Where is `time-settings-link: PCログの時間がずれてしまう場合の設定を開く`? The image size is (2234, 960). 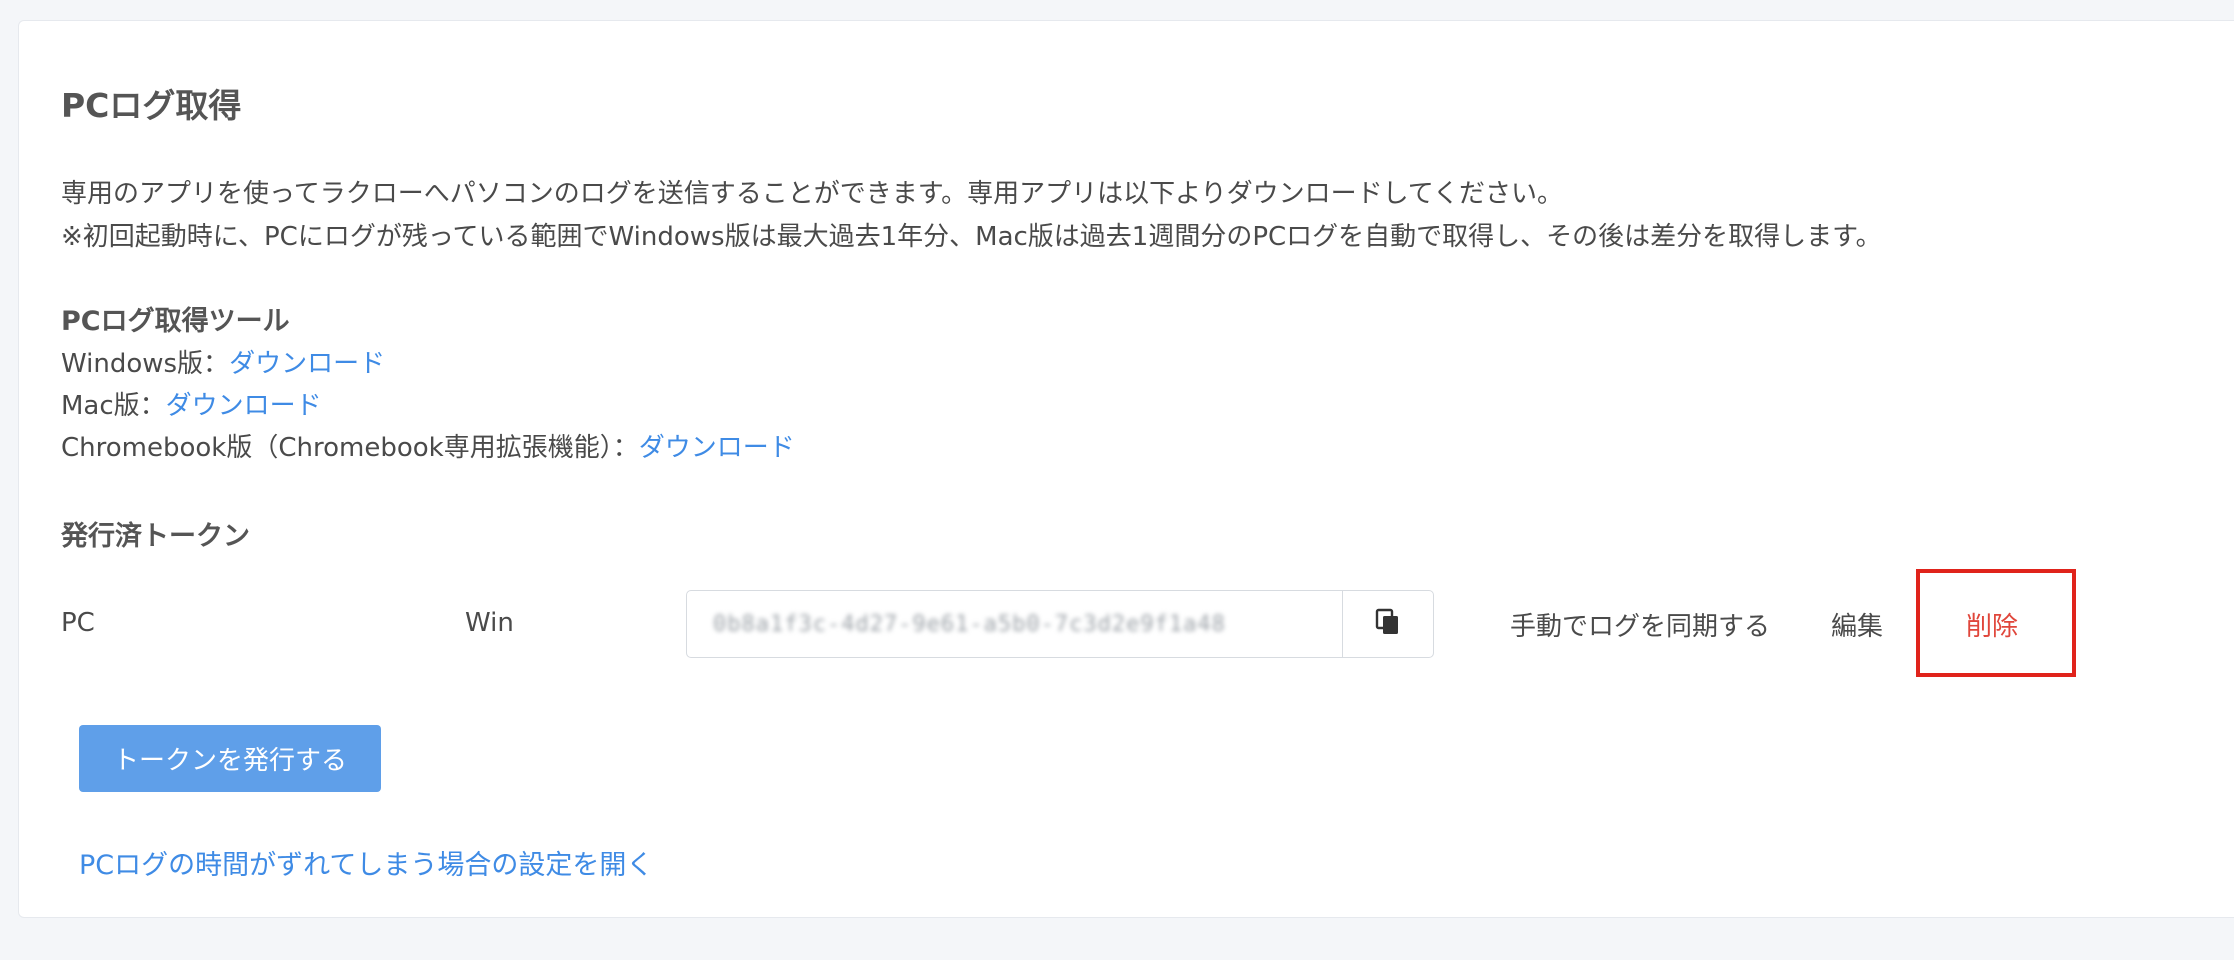 time-settings-link: PCログの時間がずれてしまう場合の設定を開く is located at coordinates (366, 862).